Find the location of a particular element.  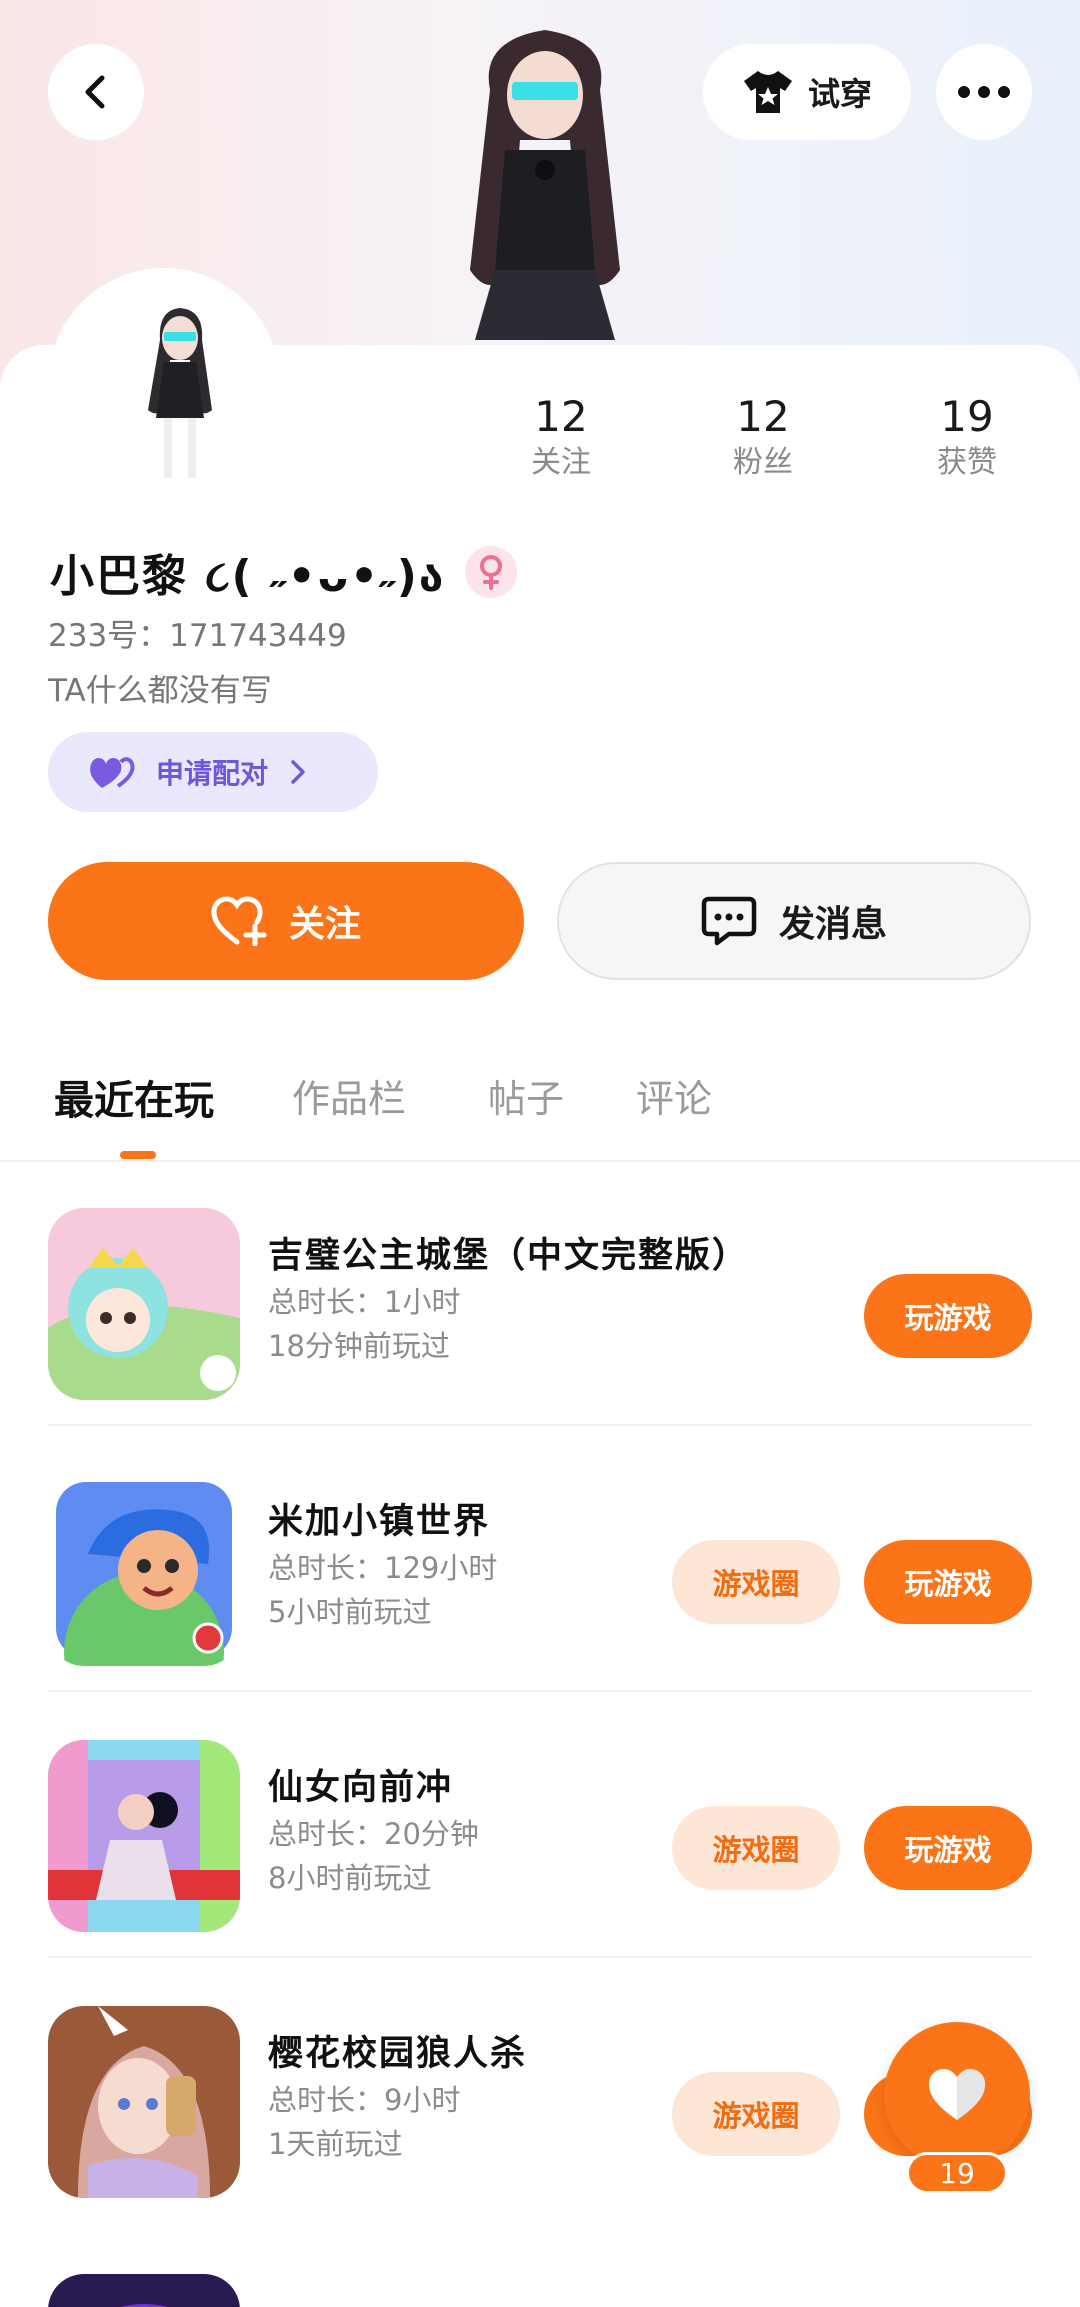

name-row: 小巴黎 ૮( ˶•ᴗ•˶)ა is located at coordinates (284, 572).